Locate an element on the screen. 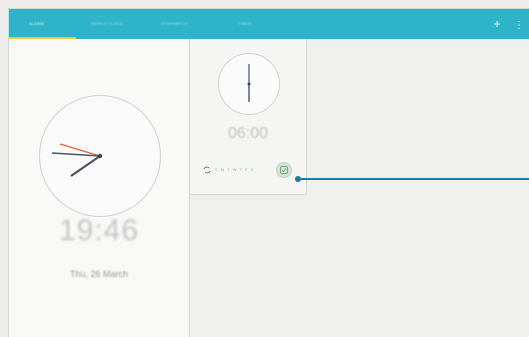 The width and height of the screenshot is (529, 337). tab-world-clock: World clock is located at coordinates (107, 24).